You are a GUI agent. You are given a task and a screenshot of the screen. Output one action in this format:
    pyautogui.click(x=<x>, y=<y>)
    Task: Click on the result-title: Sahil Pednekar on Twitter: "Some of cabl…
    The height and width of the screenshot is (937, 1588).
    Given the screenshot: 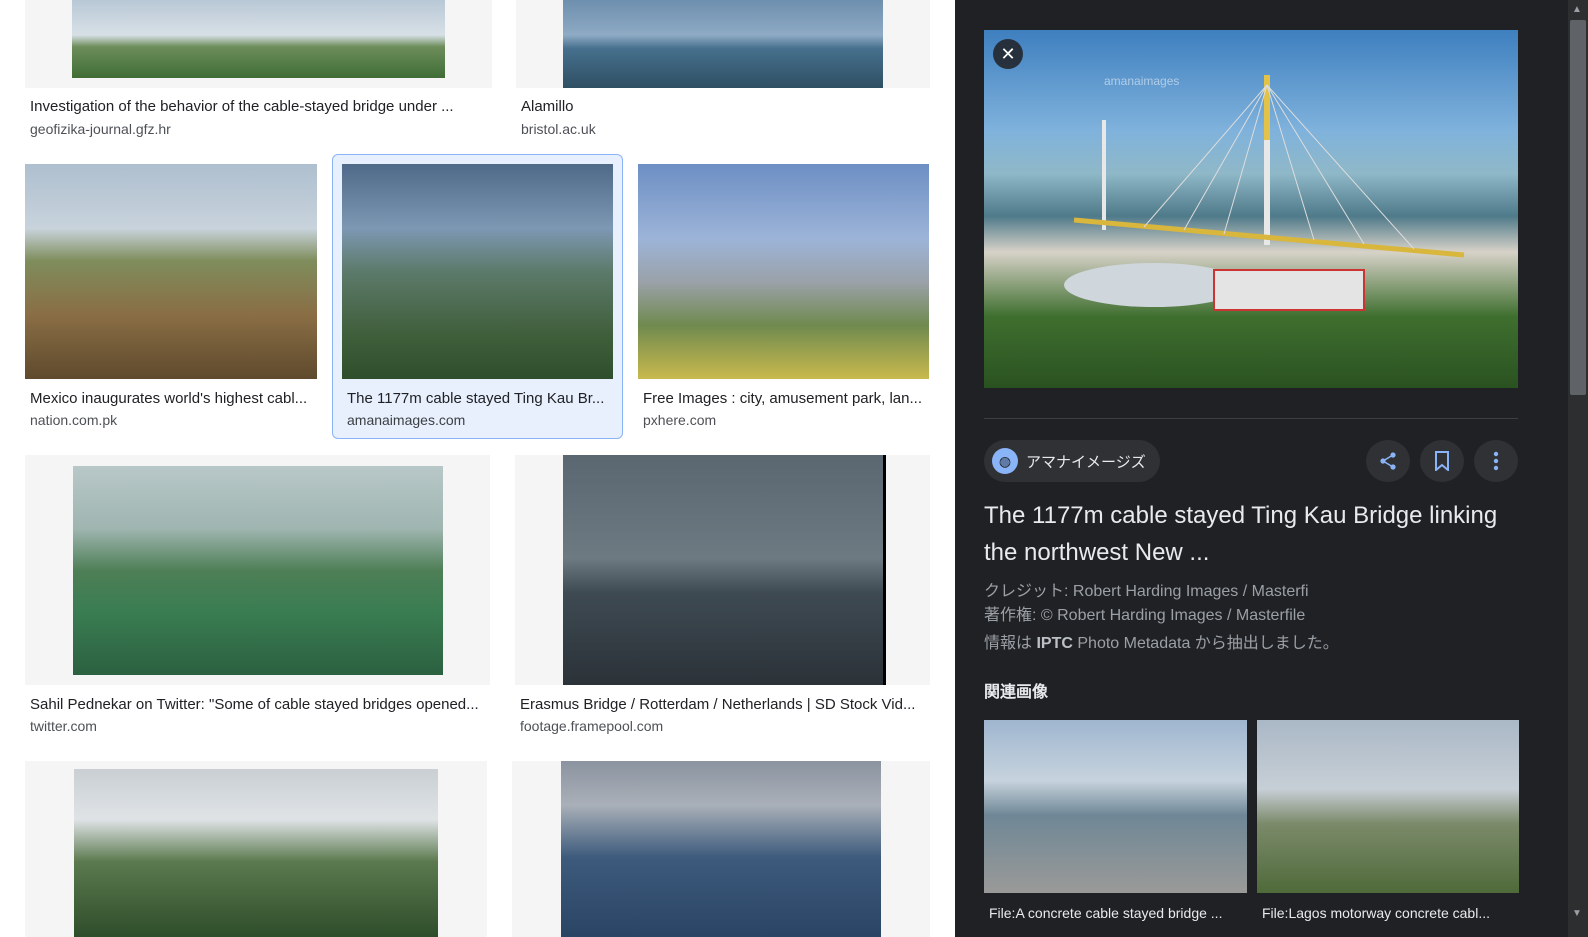 What is the action you would take?
    pyautogui.click(x=257, y=705)
    